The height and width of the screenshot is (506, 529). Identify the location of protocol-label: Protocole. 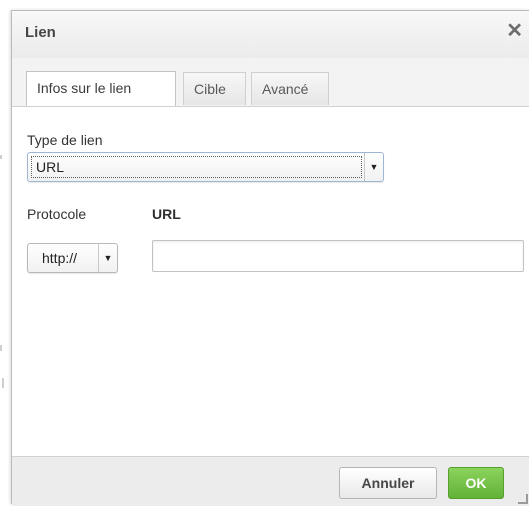
(57, 214).